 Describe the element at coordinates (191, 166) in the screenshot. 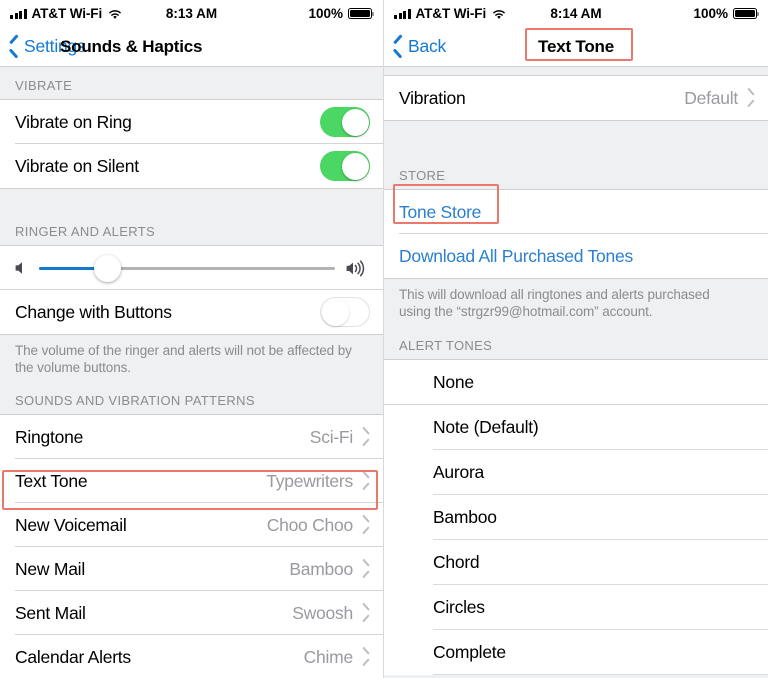

I see `row-vibrate-on-silent: Vibrate on Silent` at that location.